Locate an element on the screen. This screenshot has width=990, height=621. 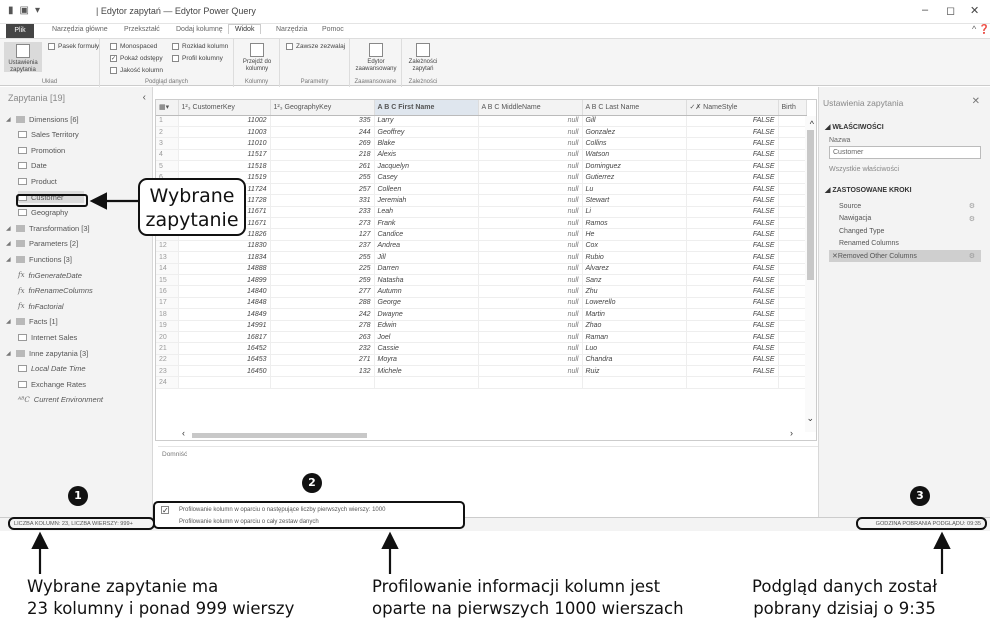
table-cell: Candice is located at coordinates (426, 234).